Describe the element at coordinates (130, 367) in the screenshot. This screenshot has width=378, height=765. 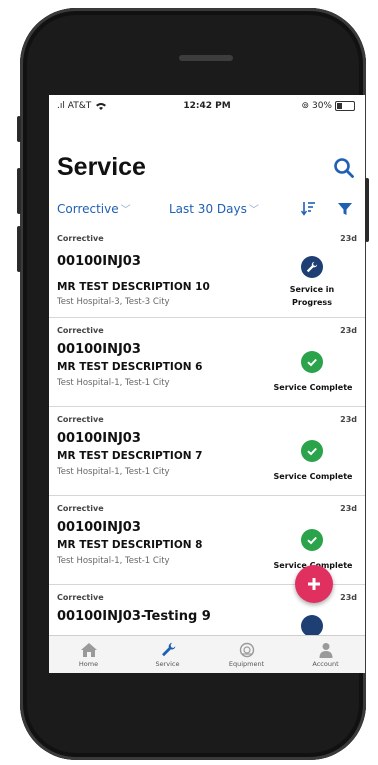
I see `item-description: MR TEST DESCRIPTION 6` at that location.